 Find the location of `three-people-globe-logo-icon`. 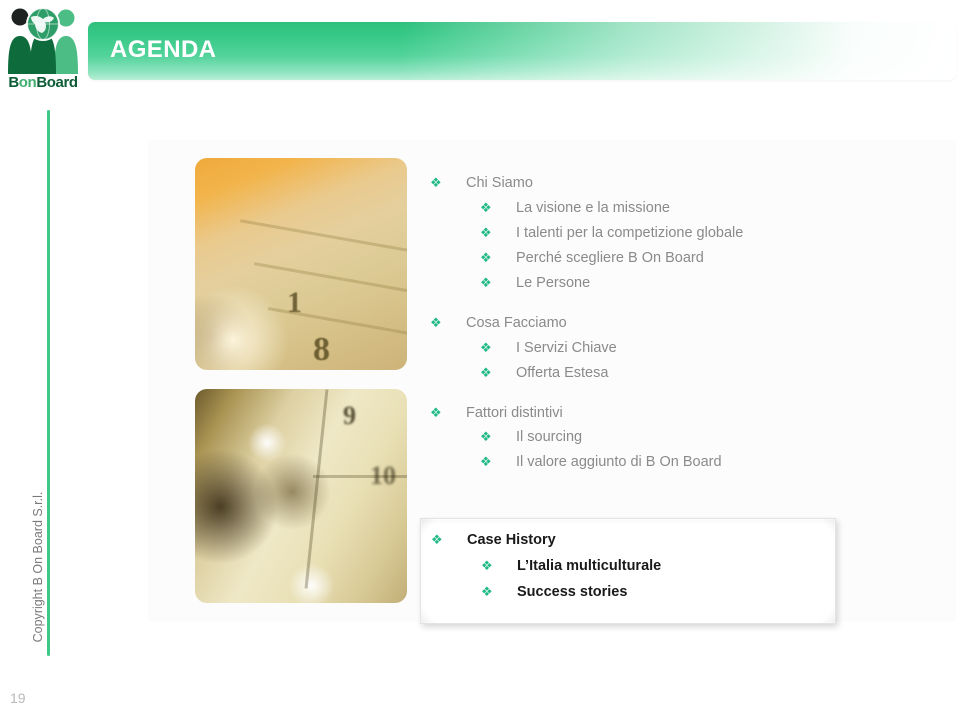

three-people-globe-logo-icon is located at coordinates (43, 41).